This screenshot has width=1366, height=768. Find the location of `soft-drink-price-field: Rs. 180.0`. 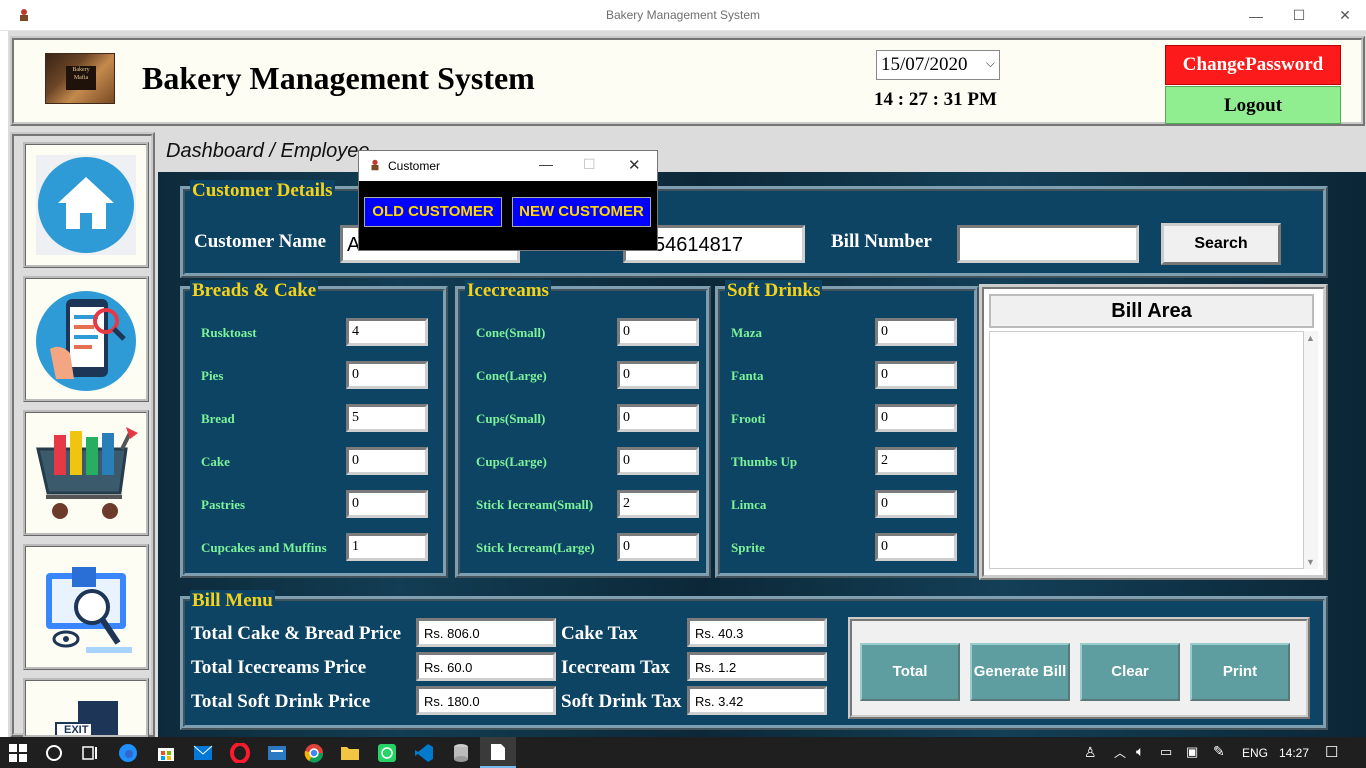

soft-drink-price-field: Rs. 180.0 is located at coordinates (486, 700).